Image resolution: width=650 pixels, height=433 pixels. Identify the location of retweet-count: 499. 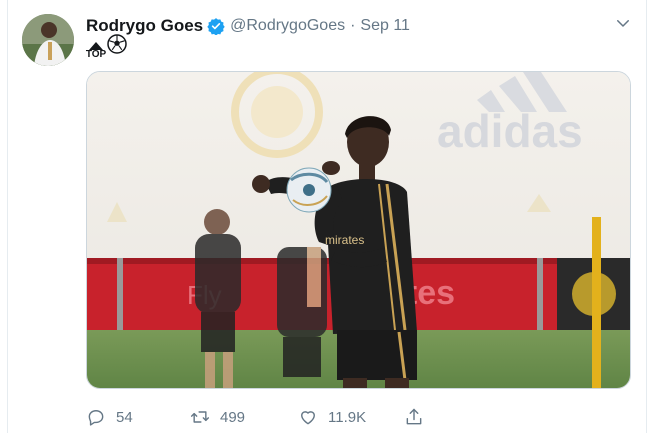
(233, 417).